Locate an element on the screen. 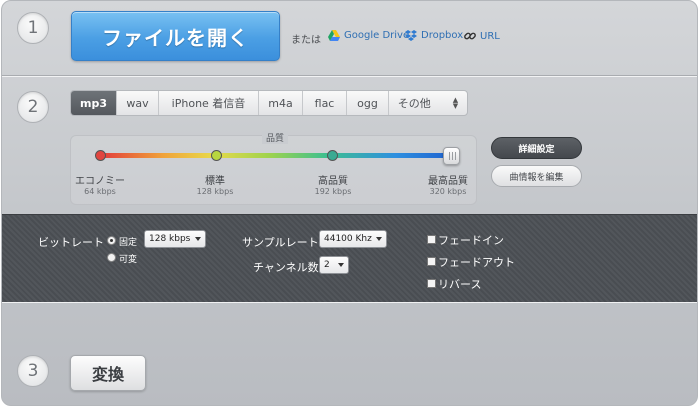 The width and height of the screenshot is (700, 407). url-link: URL is located at coordinates (482, 36).